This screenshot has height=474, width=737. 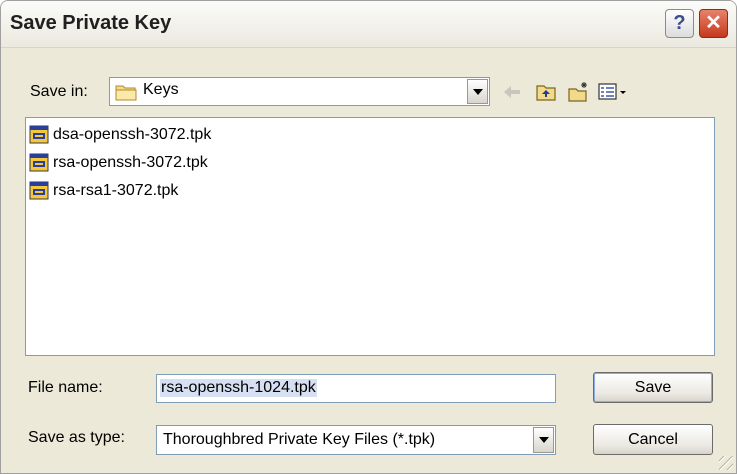 I want to click on new-folder-icon, so click(x=578, y=92).